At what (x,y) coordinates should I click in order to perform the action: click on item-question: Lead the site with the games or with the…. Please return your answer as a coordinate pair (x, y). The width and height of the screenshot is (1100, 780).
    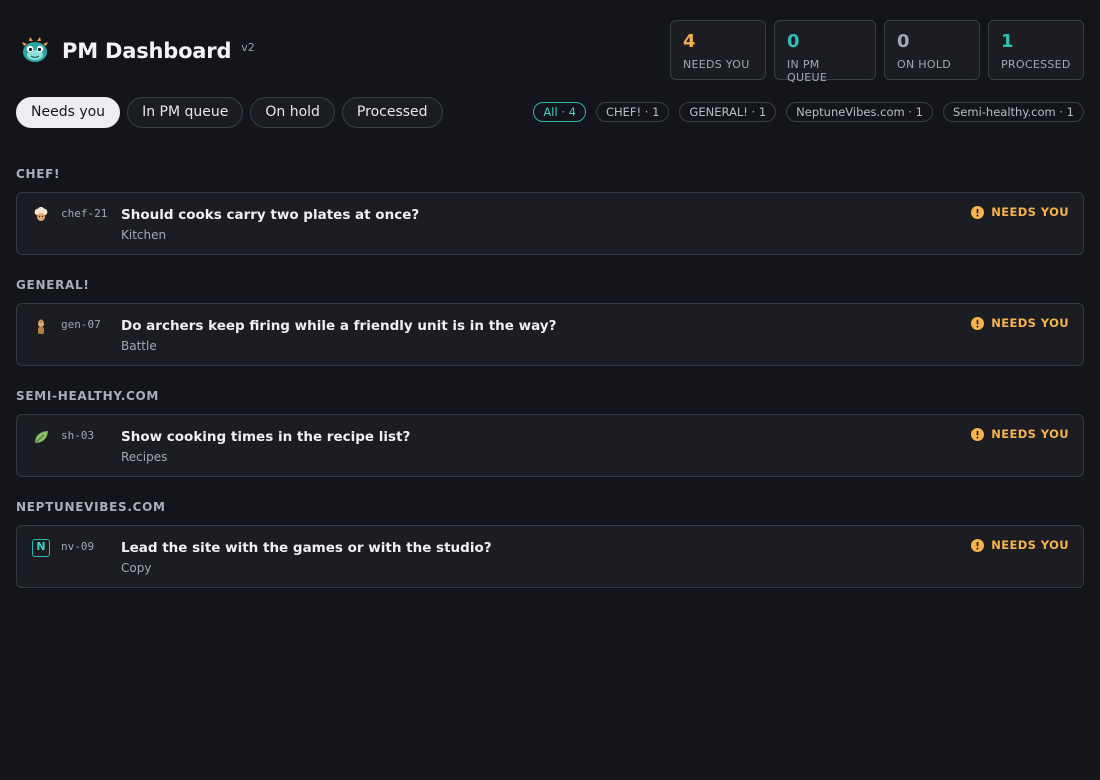
    Looking at the image, I should click on (306, 548).